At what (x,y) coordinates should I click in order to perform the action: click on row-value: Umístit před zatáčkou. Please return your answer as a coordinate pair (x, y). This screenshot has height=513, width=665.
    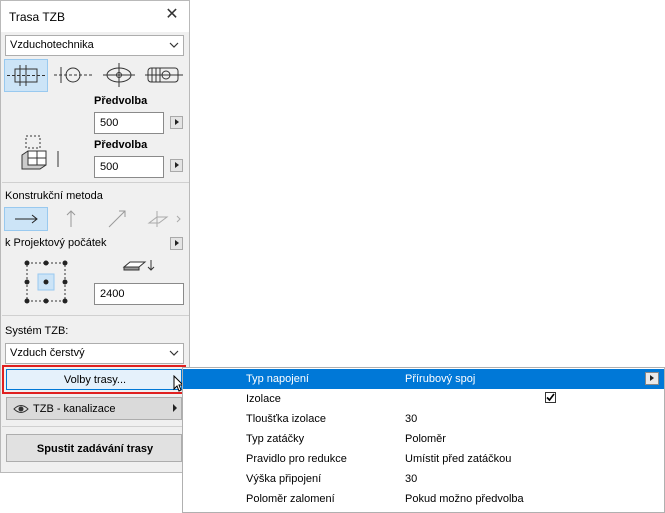
    Looking at the image, I should click on (458, 459).